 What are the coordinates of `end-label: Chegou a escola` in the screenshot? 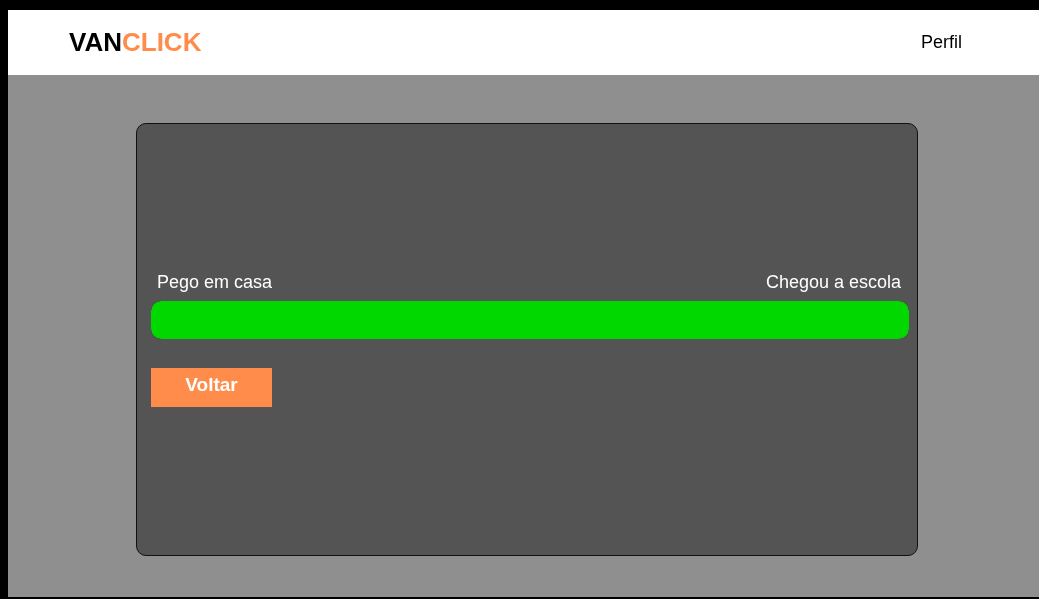 It's located at (833, 282).